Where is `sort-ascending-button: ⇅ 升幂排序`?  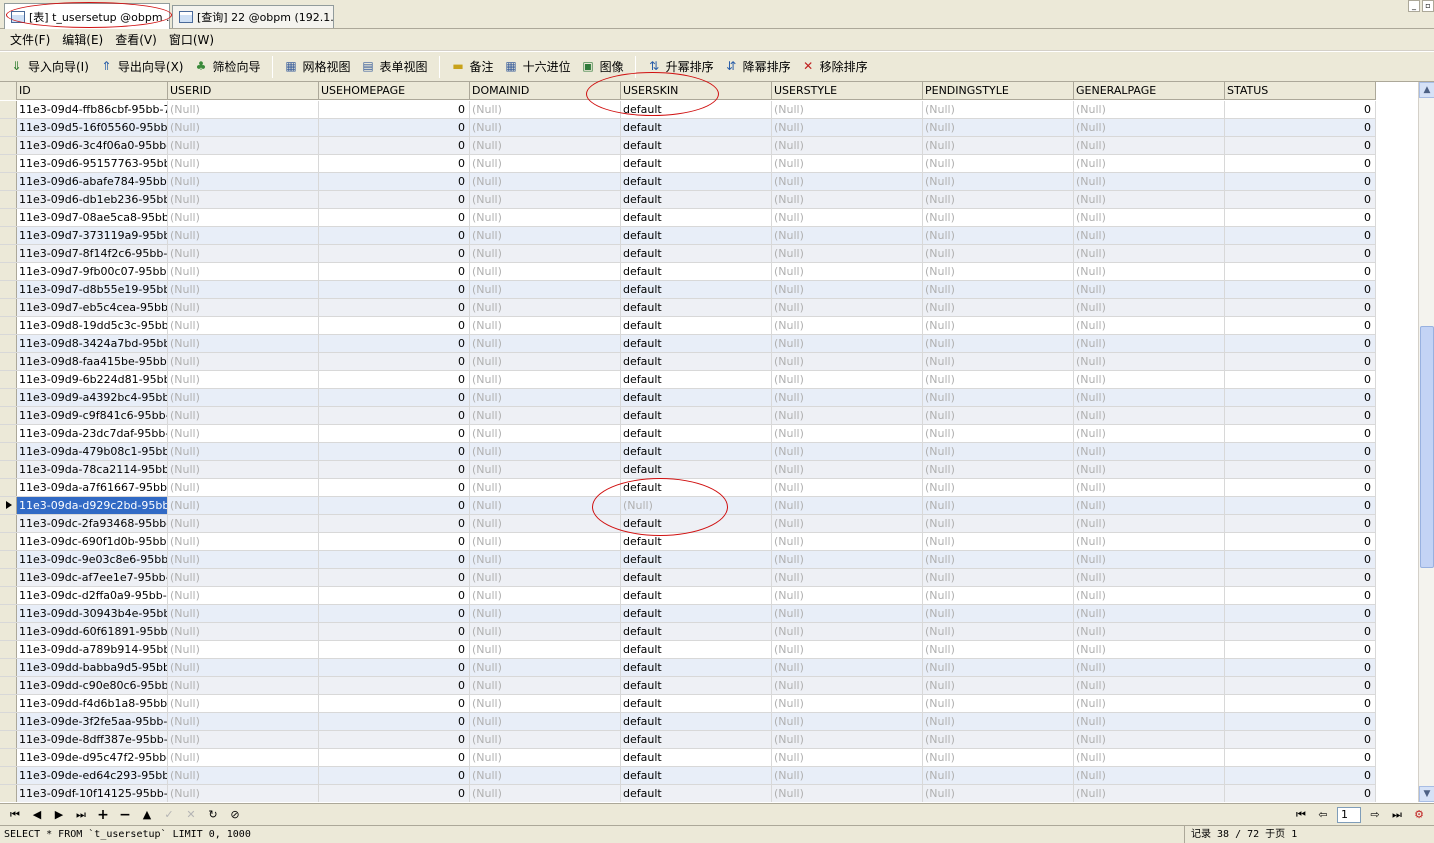
sort-ascending-button: ⇅ 升幂排序 is located at coordinates (680, 67).